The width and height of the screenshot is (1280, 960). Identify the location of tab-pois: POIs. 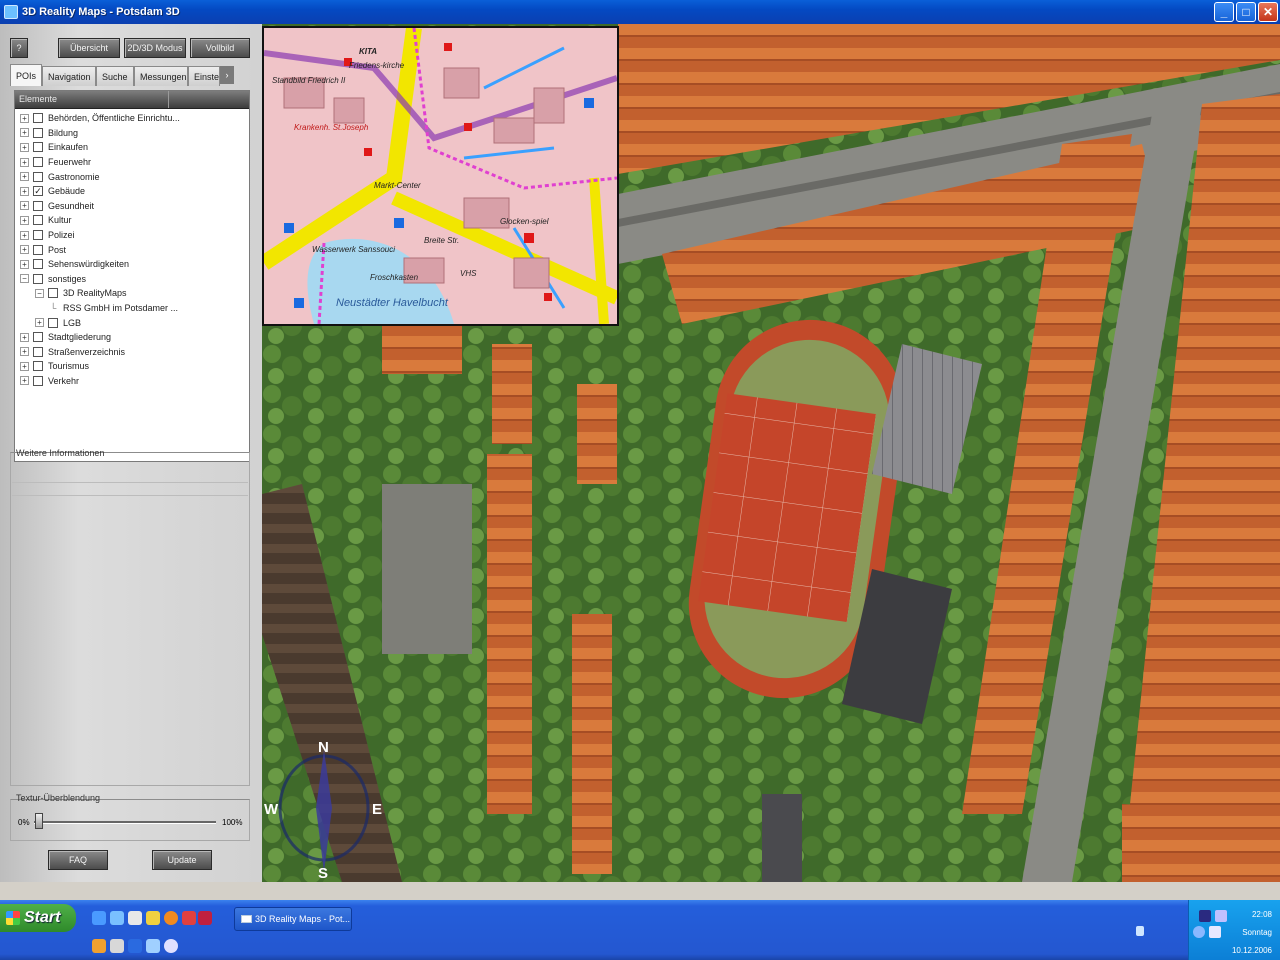
(26, 75).